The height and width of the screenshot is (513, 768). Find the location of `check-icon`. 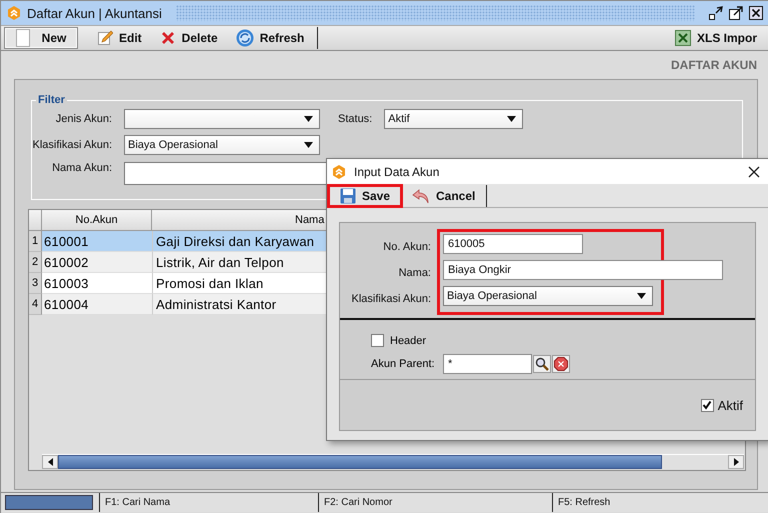

check-icon is located at coordinates (707, 405).